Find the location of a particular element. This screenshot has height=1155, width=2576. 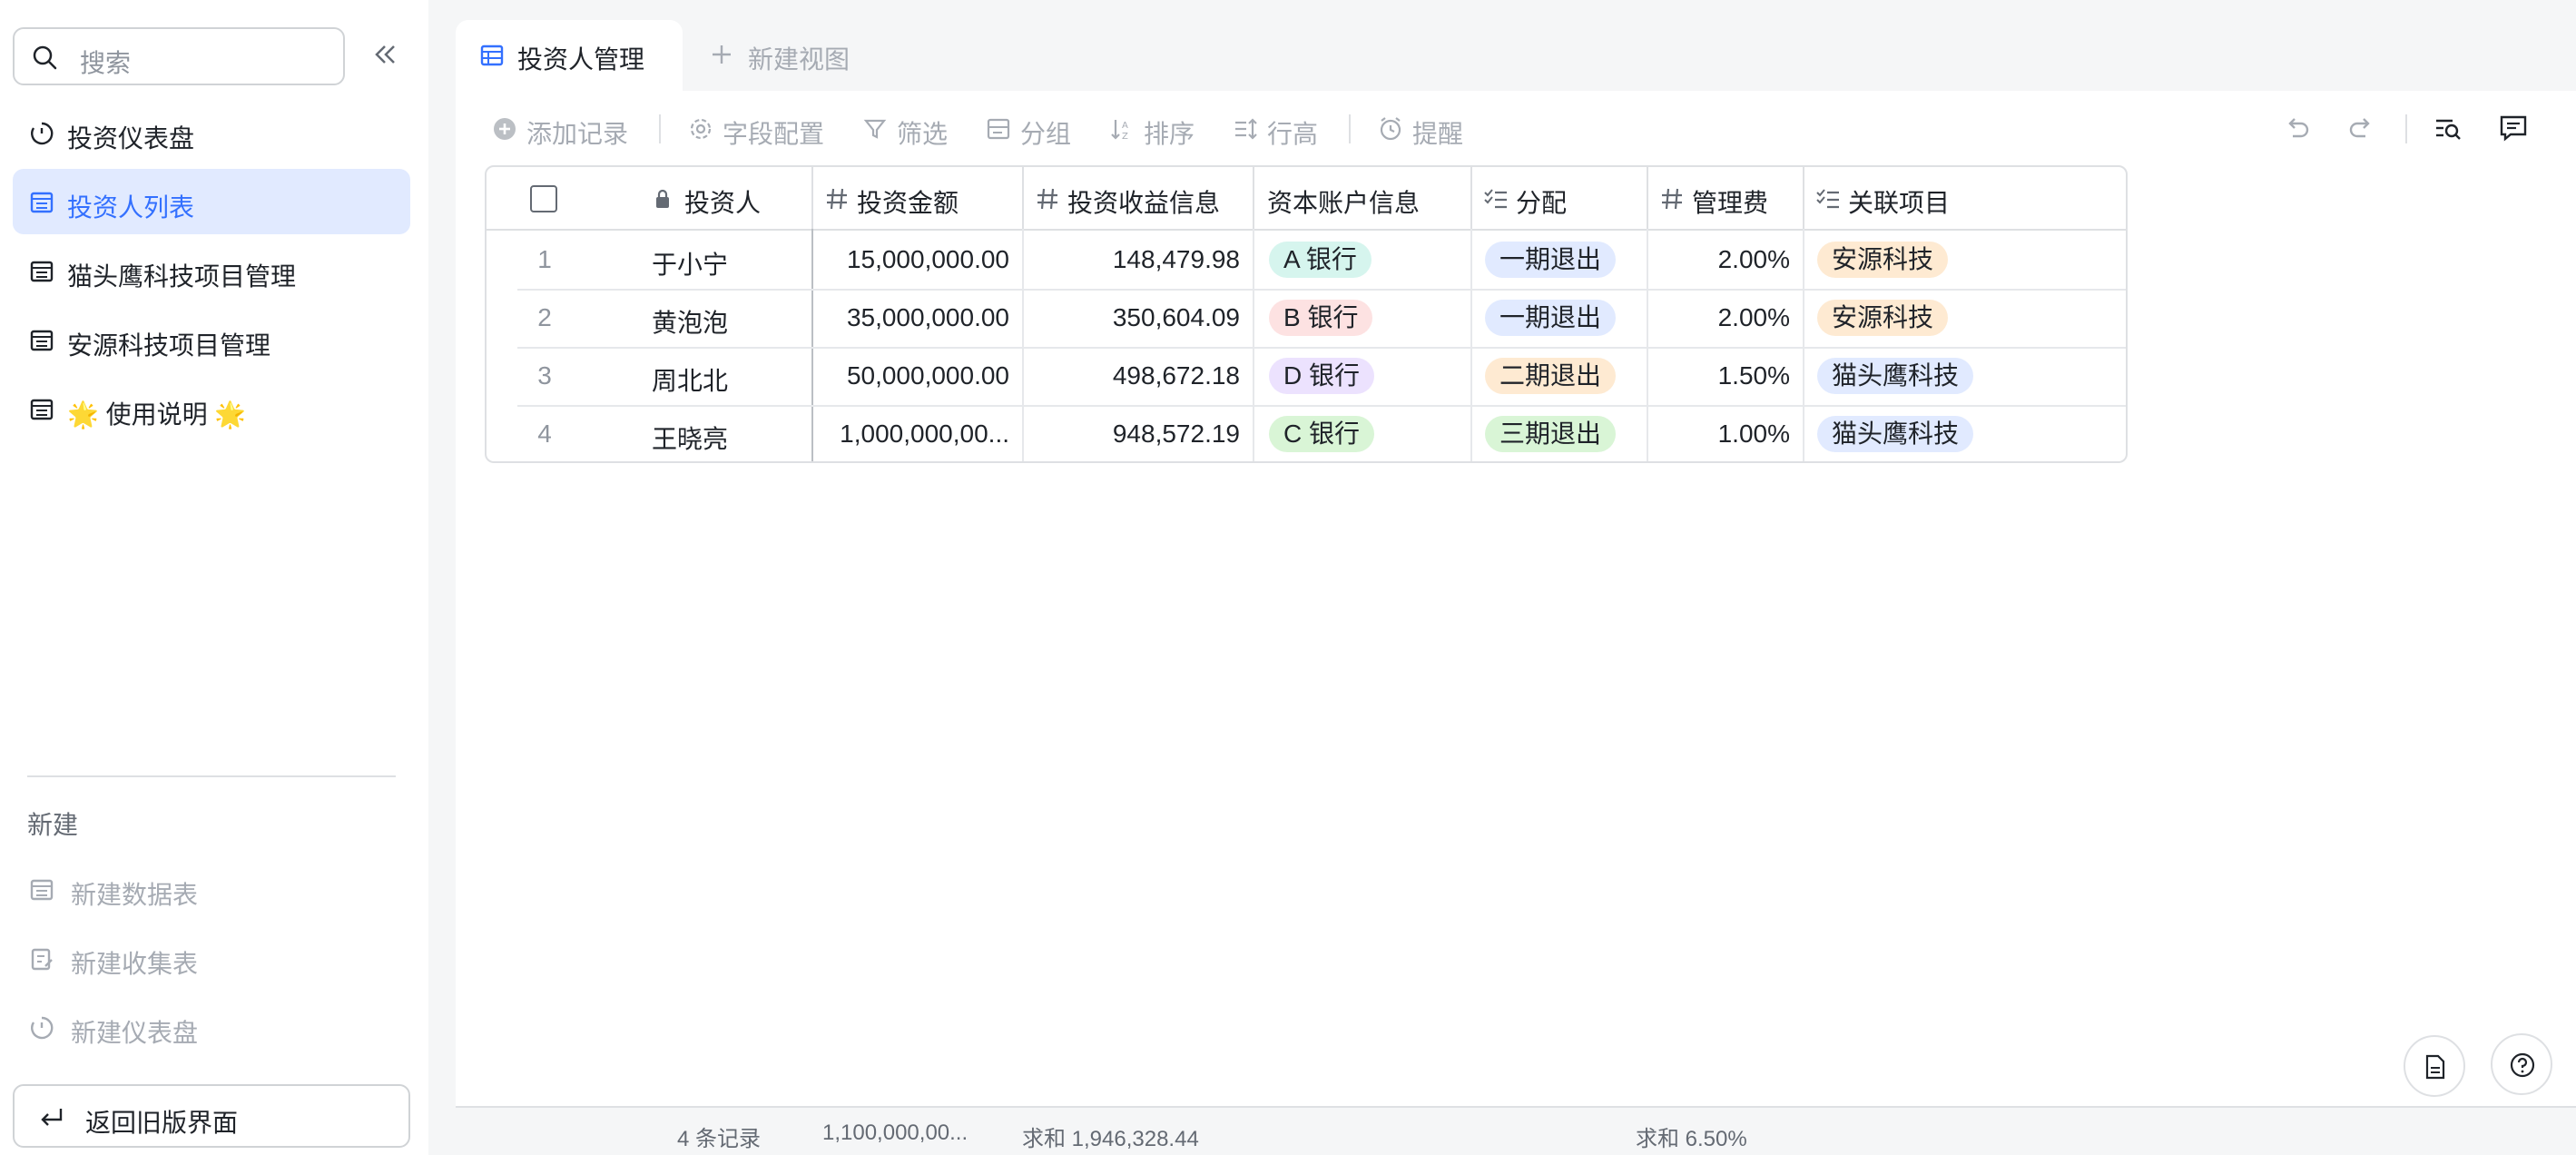

plus-icon is located at coordinates (722, 54).